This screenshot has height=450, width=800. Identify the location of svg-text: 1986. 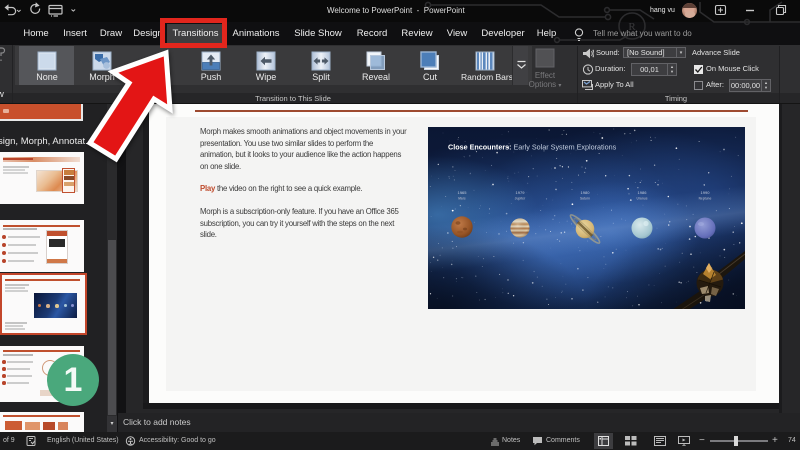
(643, 192).